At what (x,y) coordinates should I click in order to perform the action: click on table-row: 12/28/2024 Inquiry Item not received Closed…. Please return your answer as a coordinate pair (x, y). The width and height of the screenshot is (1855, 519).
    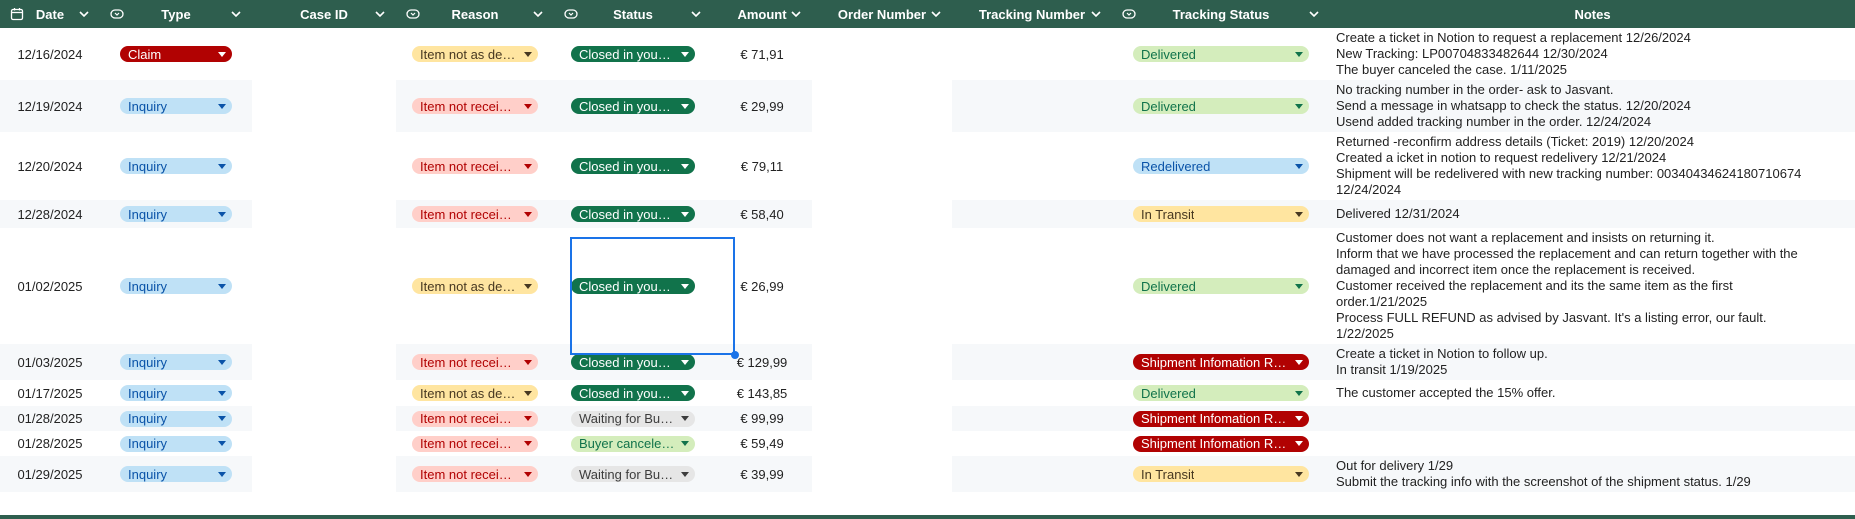
    Looking at the image, I should click on (927, 214).